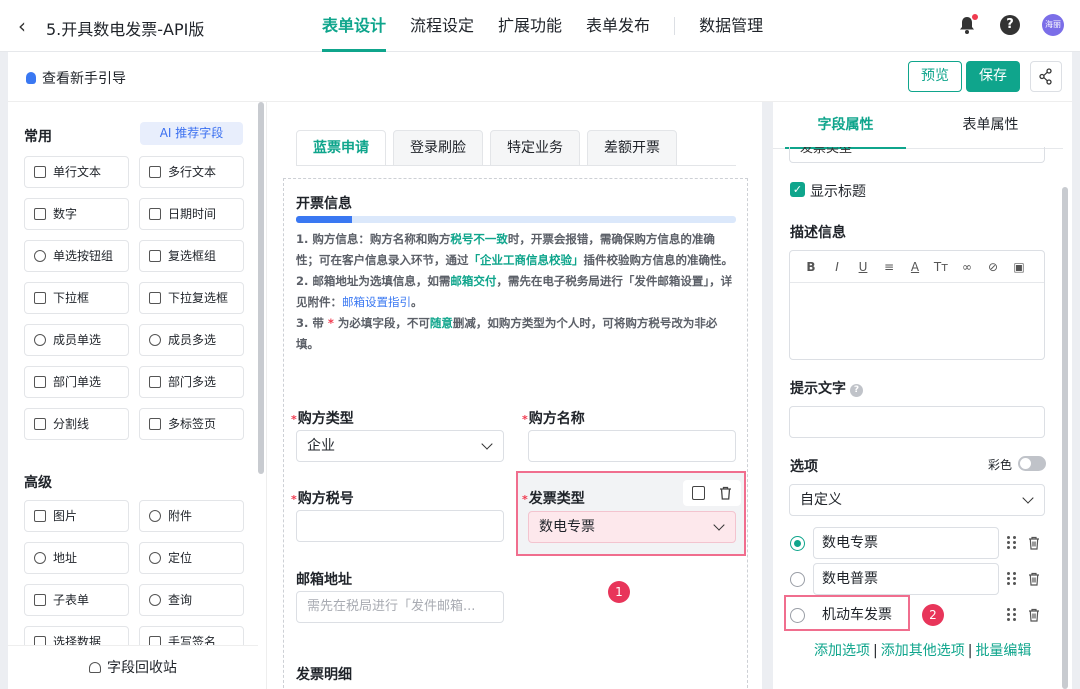 This screenshot has height=689, width=1080. I want to click on left-scrollbar, so click(261, 288).